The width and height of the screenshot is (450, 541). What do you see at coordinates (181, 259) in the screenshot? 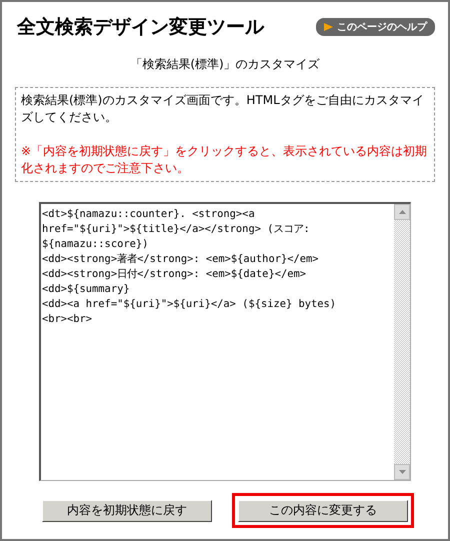
I see `code-line: <dd><strong>著者</strong>: <em>${author}</em>` at bounding box center [181, 259].